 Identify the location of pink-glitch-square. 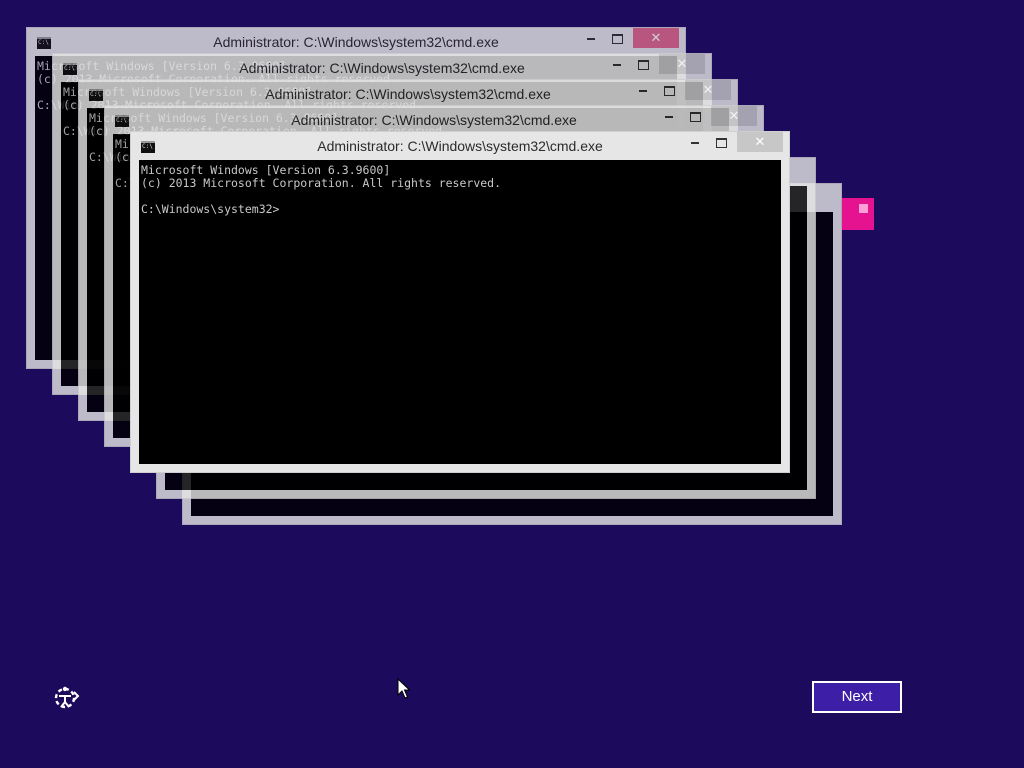
(858, 214).